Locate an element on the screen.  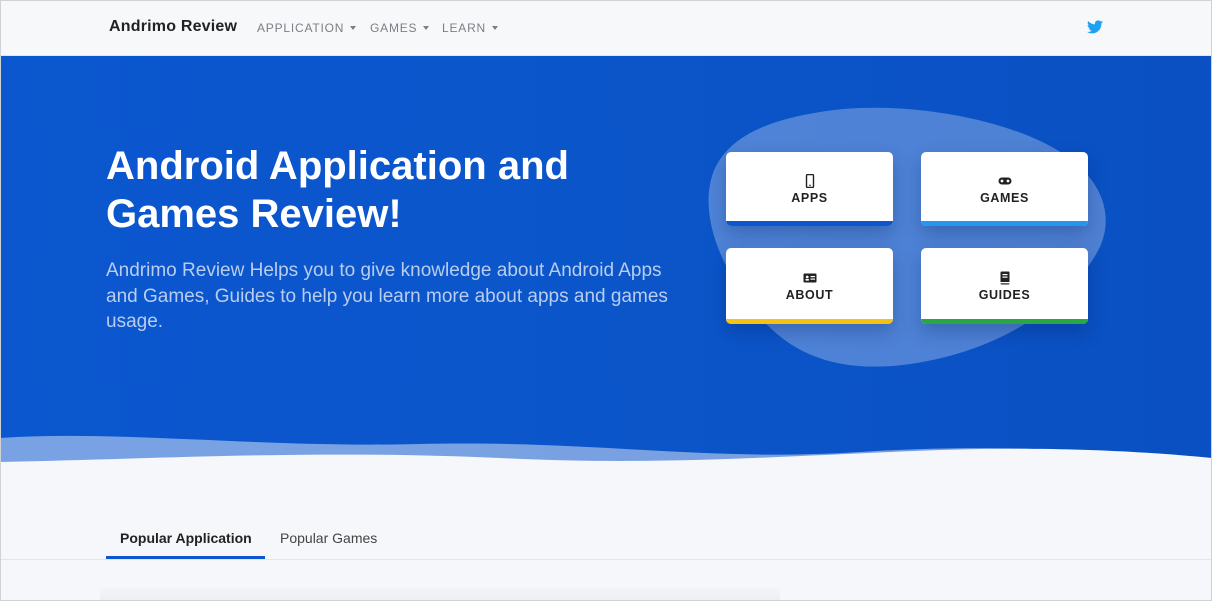
apps-card: APPS is located at coordinates (809, 189).